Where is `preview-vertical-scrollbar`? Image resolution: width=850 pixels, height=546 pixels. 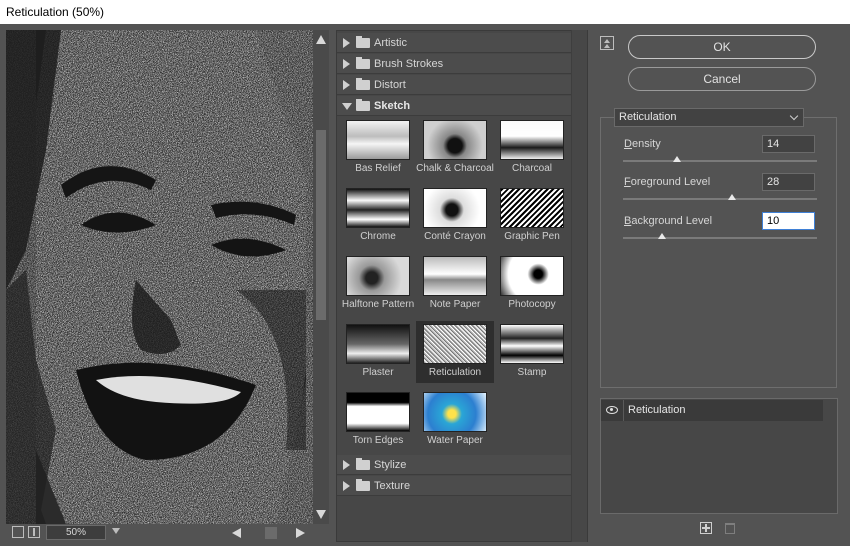 preview-vertical-scrollbar is located at coordinates (321, 277).